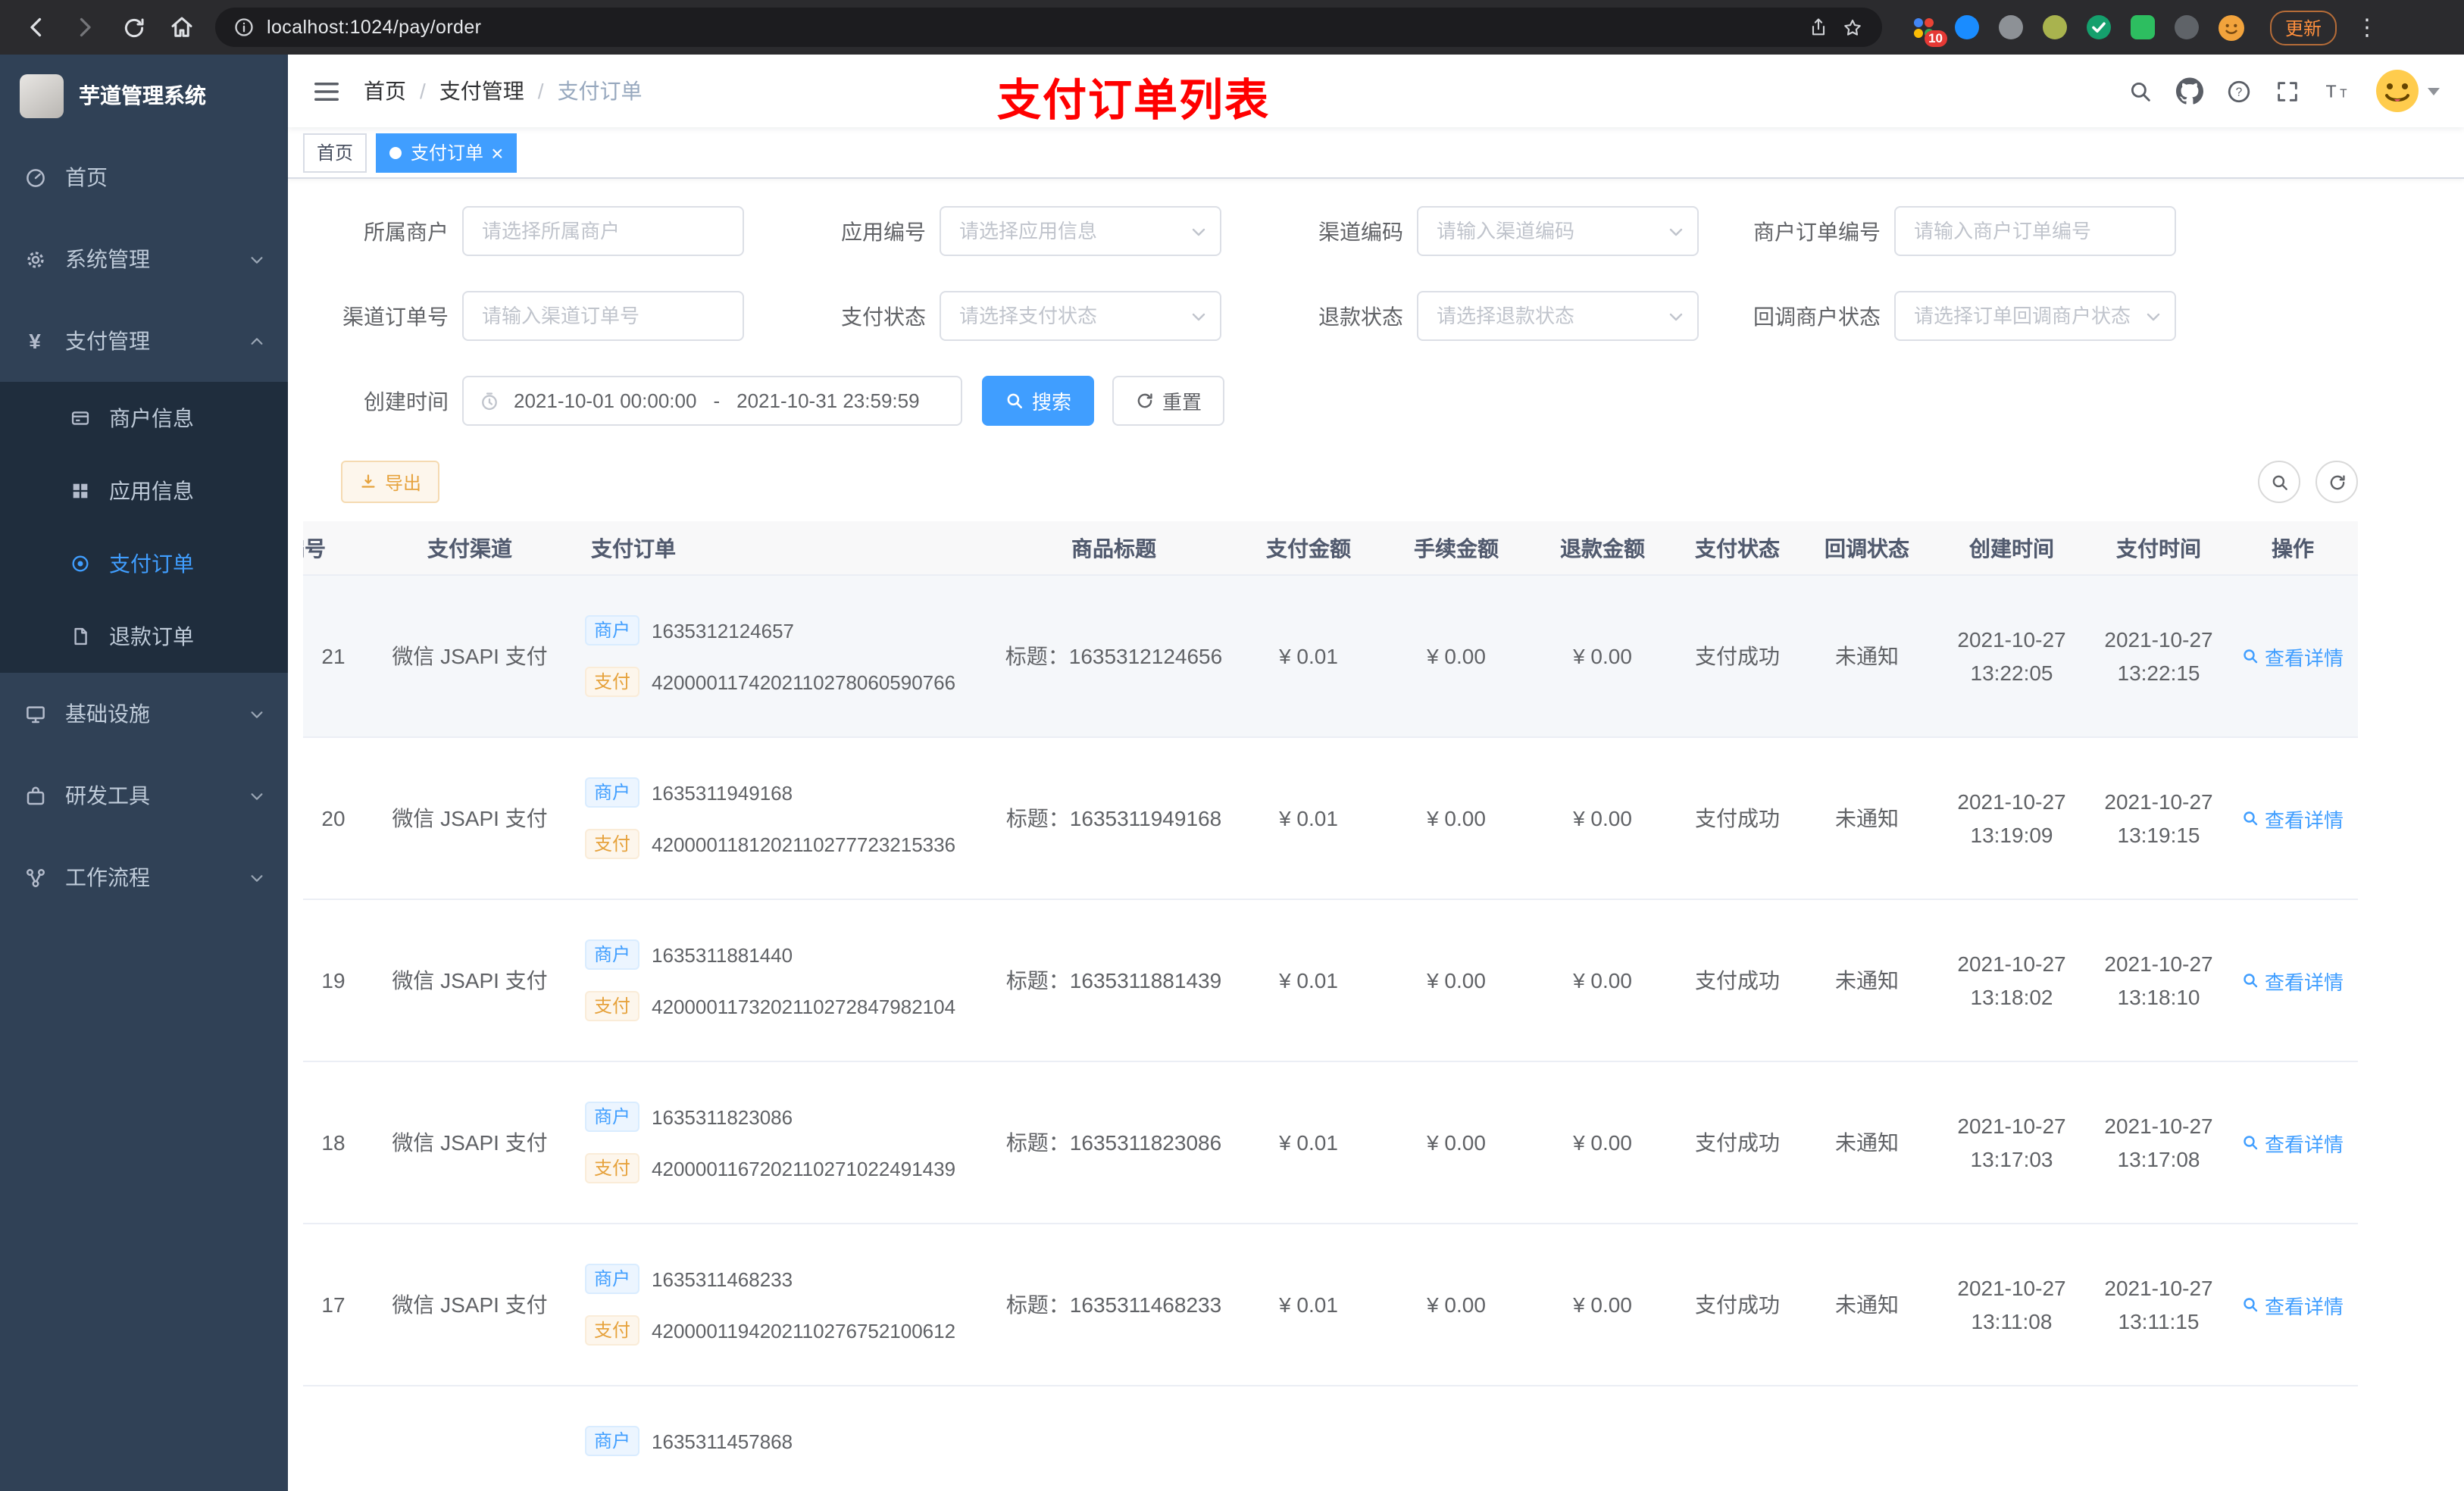  I want to click on fullscreen-icon, so click(2287, 91).